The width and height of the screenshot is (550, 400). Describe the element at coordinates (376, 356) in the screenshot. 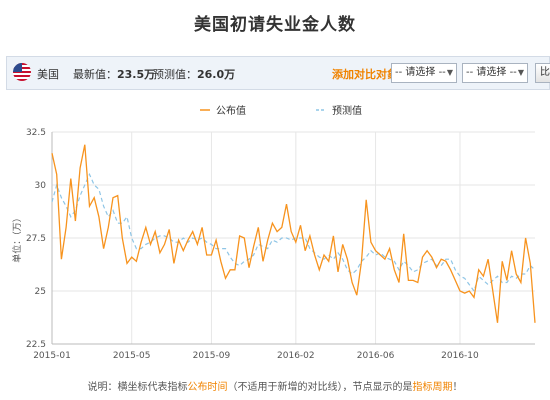

I see `x-tick-label: 2016-06` at that location.